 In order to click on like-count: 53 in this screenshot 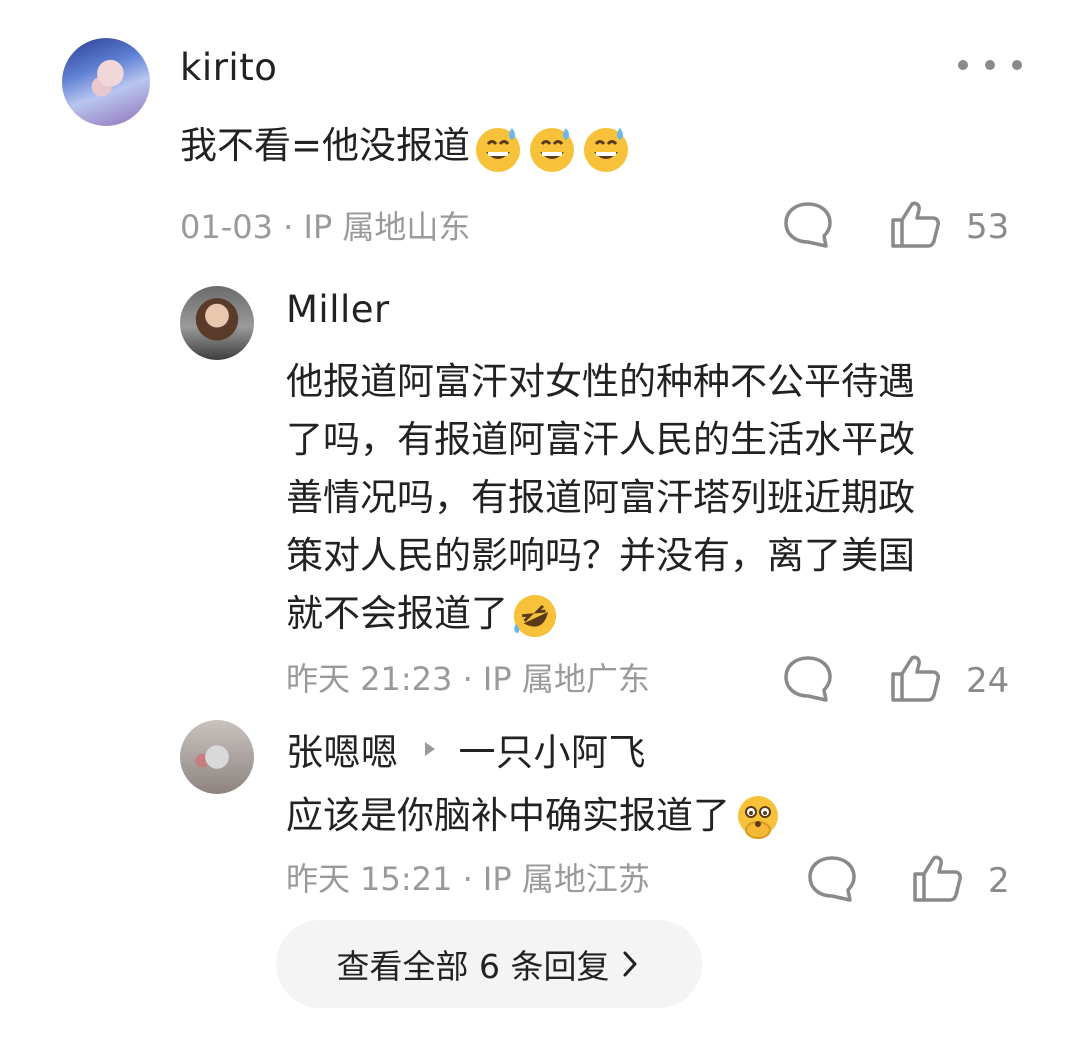, I will do `click(988, 227)`.